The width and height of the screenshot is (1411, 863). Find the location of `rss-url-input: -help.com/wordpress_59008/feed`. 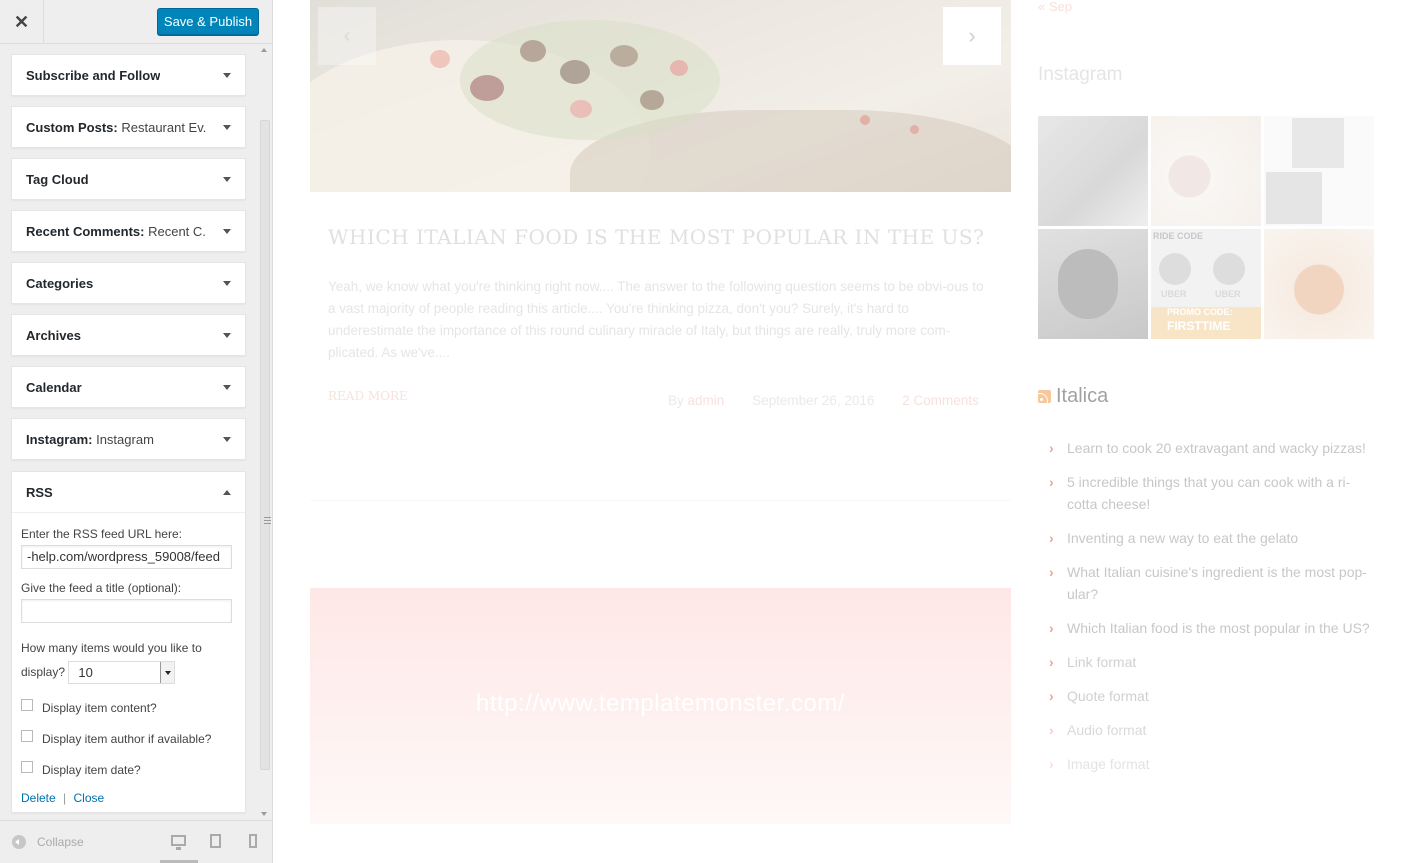

rss-url-input: -help.com/wordpress_59008/feed is located at coordinates (126, 557).